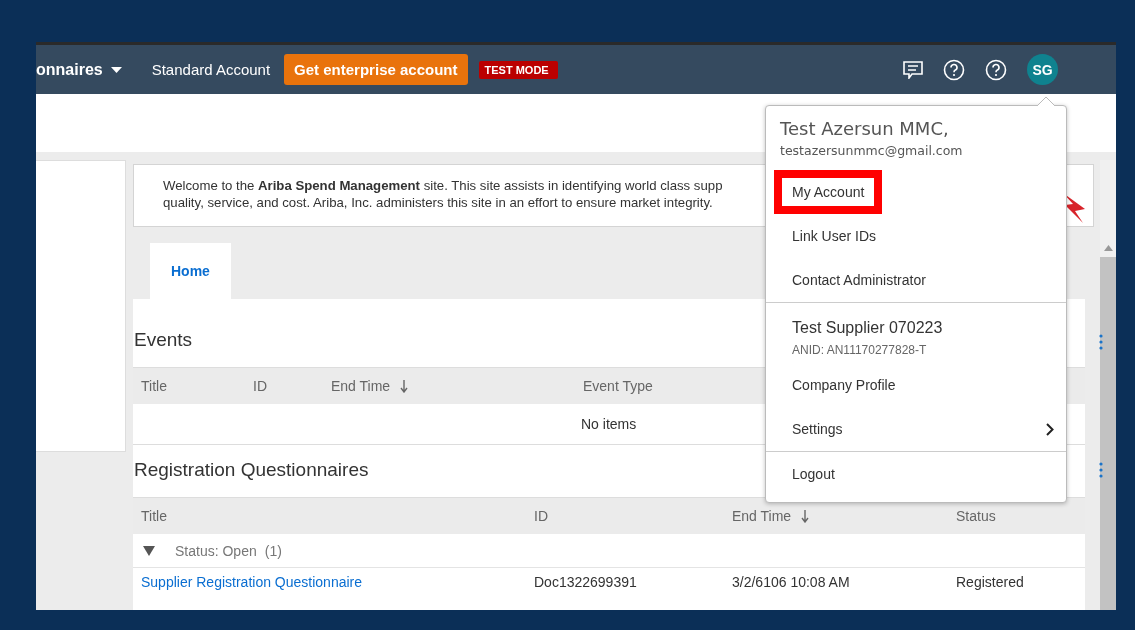 The image size is (1135, 630). I want to click on column-header: Status, so click(1020, 516).